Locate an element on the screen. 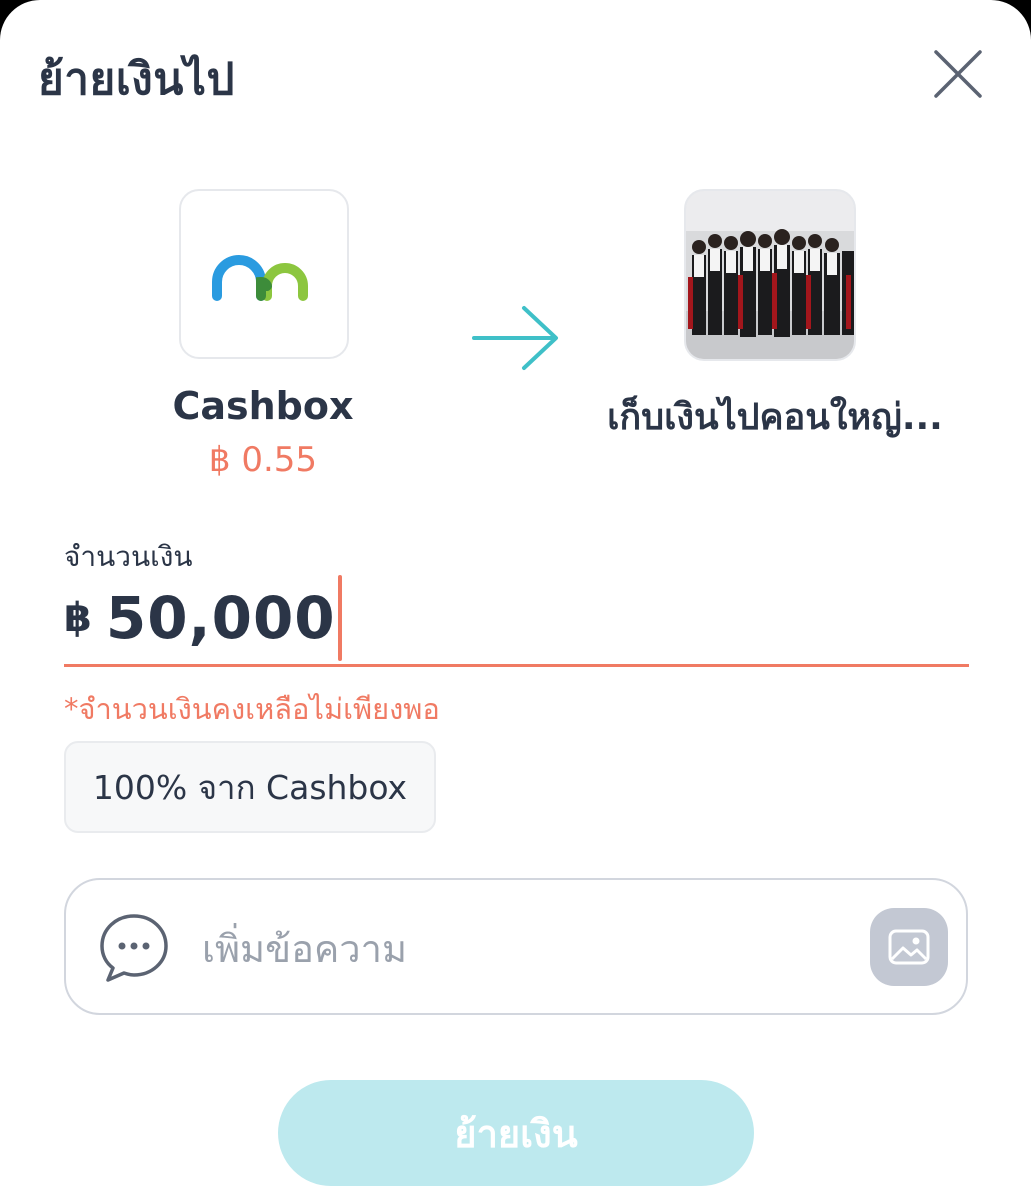 This screenshot has height=1200, width=1031. arrow-right-icon is located at coordinates (515, 338).